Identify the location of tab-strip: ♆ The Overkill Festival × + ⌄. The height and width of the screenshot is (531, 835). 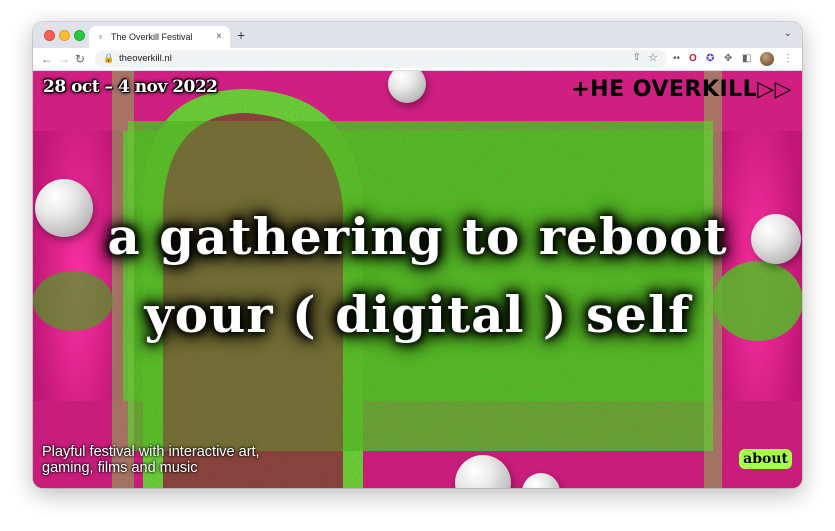
(417, 35).